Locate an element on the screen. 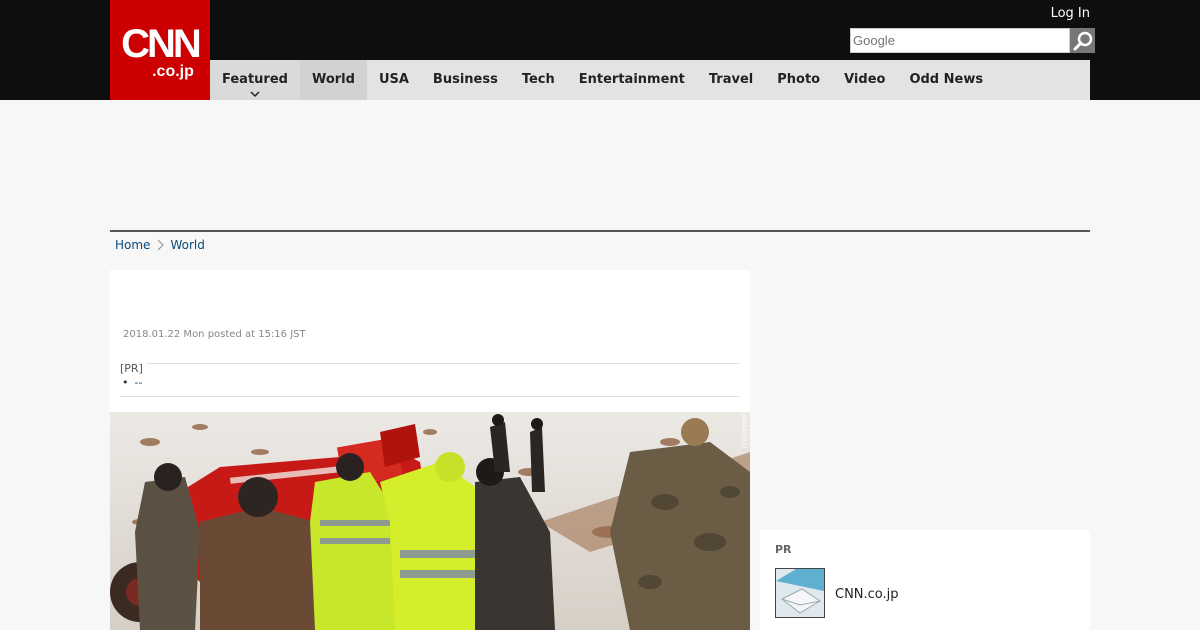 The image size is (1200, 630). search-input is located at coordinates (960, 40).